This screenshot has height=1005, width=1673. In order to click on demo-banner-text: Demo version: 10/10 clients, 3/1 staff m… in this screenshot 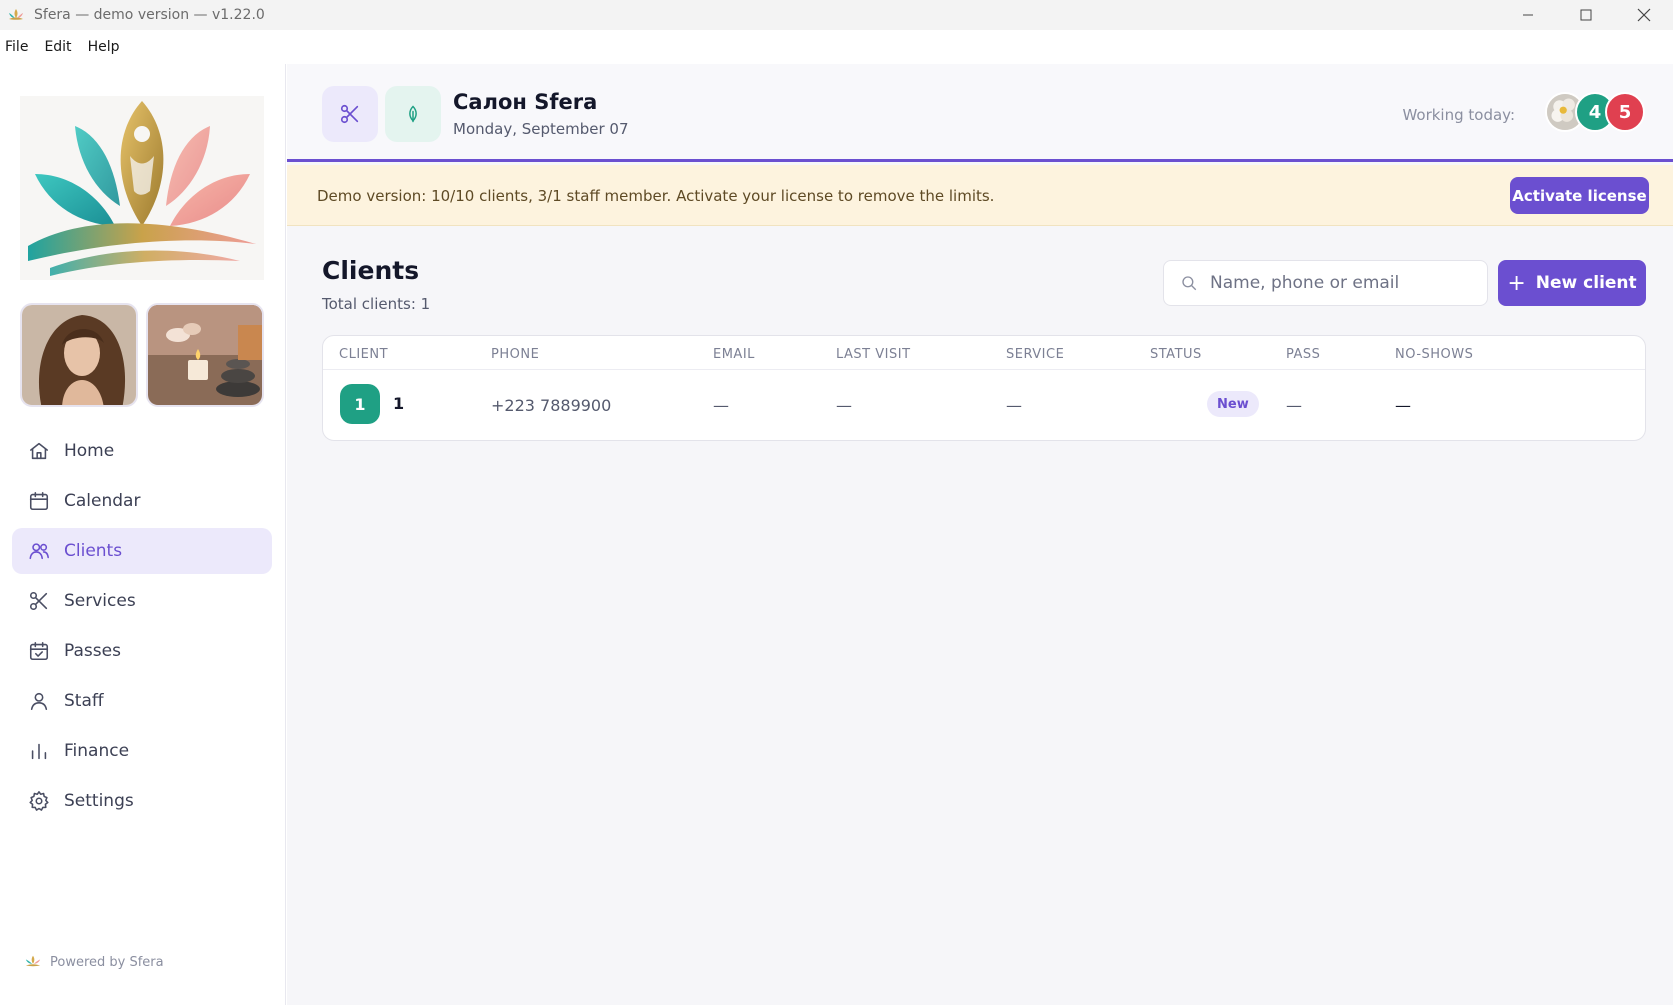, I will do `click(656, 196)`.